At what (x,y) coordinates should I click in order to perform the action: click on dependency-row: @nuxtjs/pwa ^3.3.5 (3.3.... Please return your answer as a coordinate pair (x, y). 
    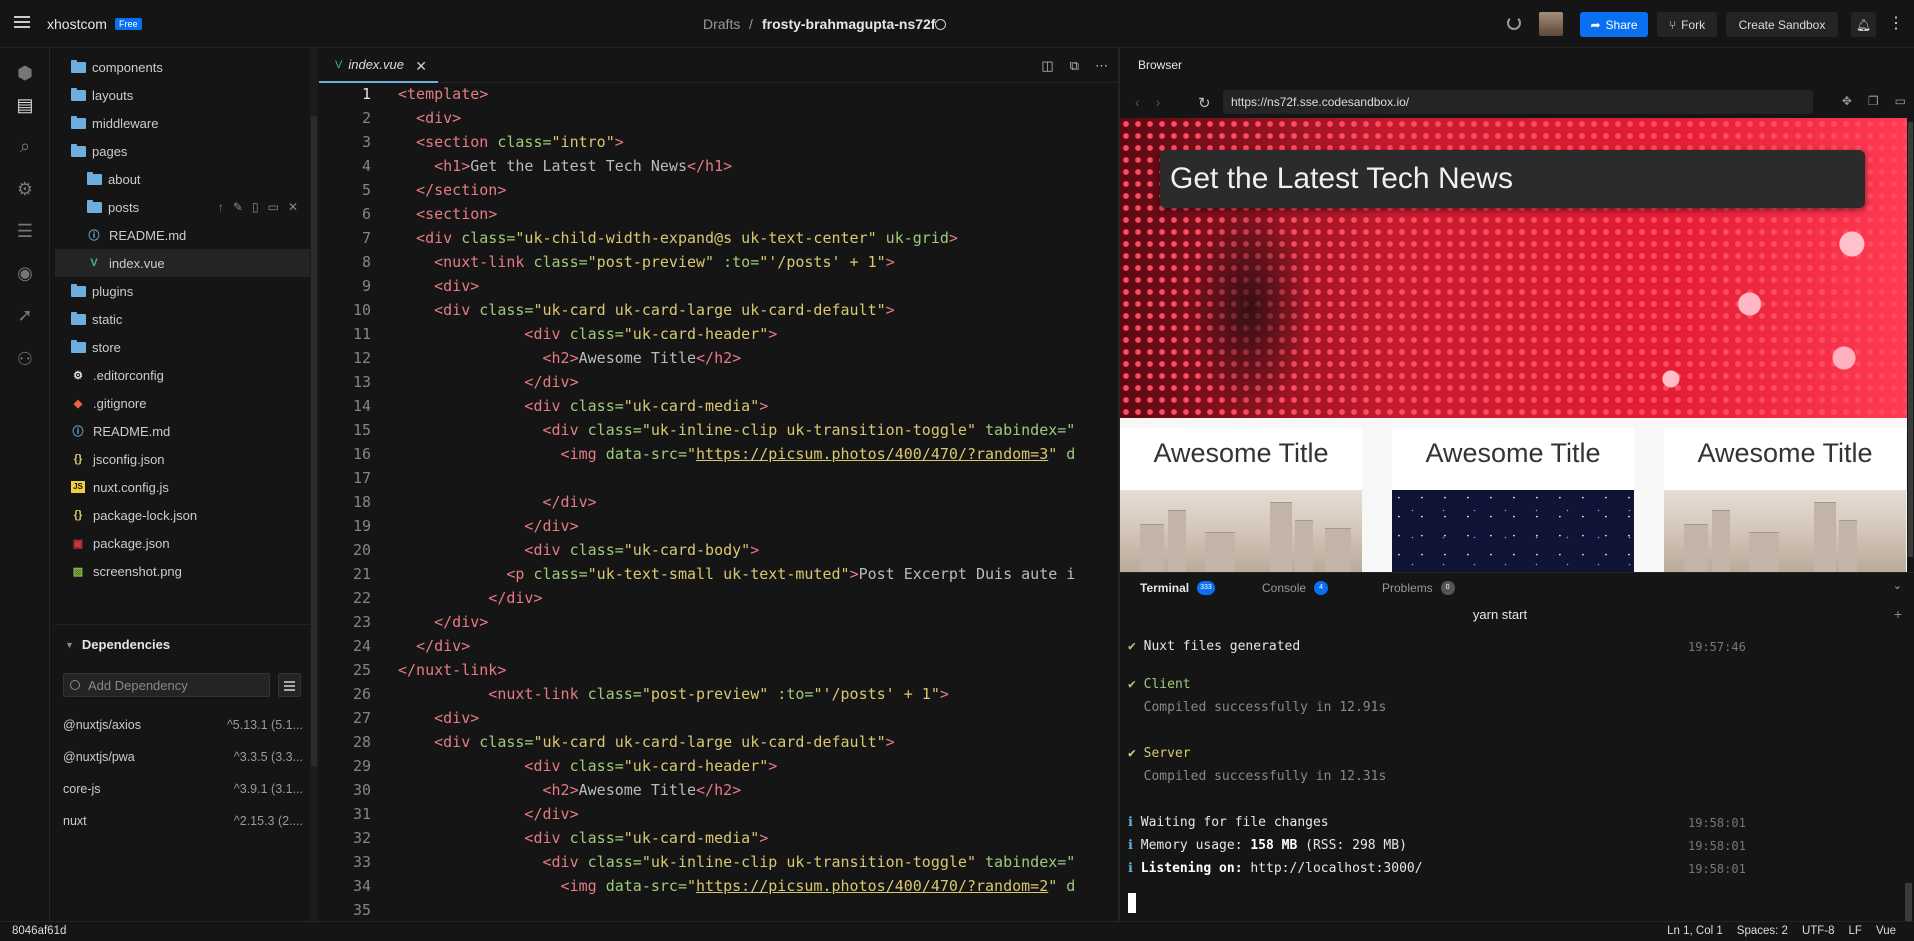
    Looking at the image, I should click on (183, 760).